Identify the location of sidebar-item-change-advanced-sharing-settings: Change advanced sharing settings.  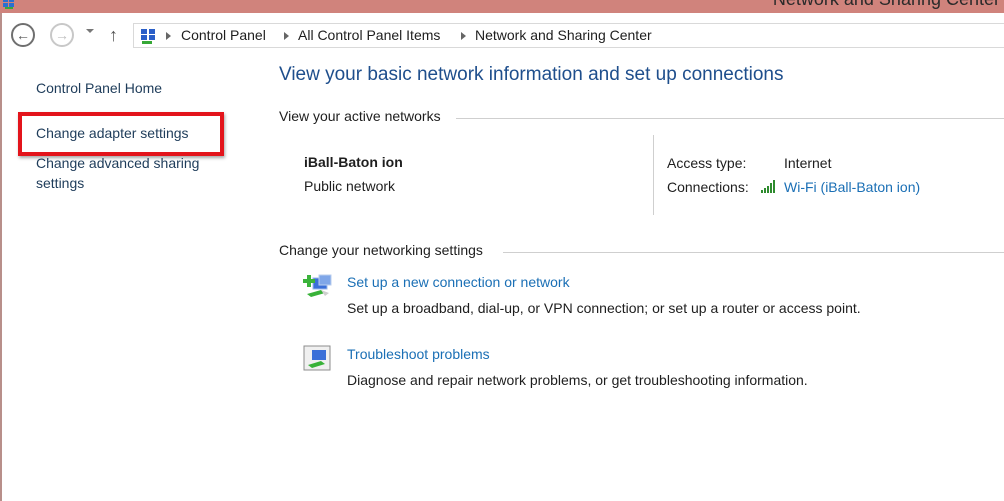
(117, 173).